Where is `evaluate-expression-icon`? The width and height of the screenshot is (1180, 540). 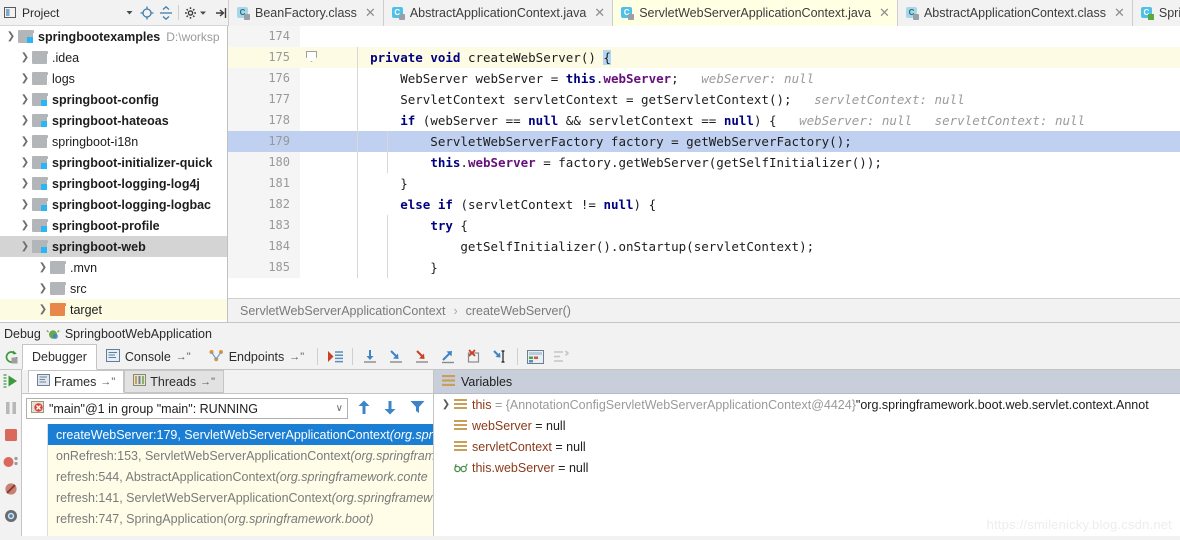
evaluate-expression-icon is located at coordinates (535, 356).